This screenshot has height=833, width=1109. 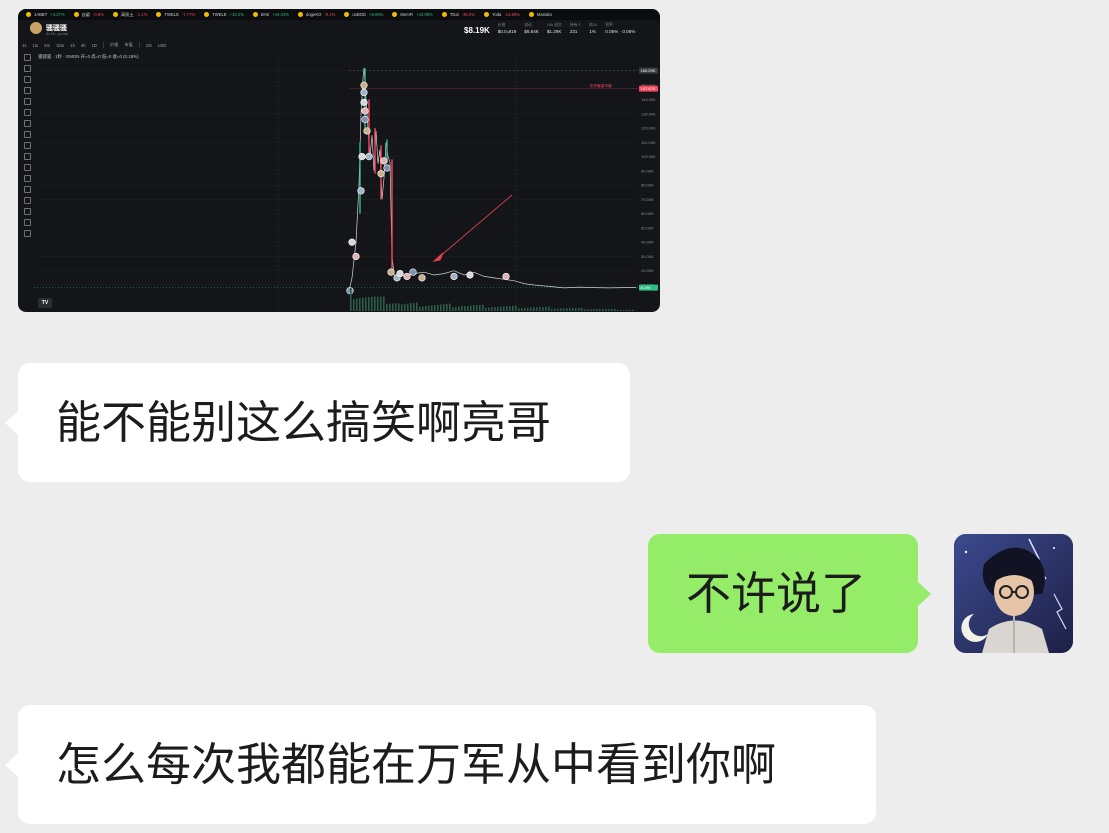 I want to click on ticker-name: BAE, so click(x=265, y=14).